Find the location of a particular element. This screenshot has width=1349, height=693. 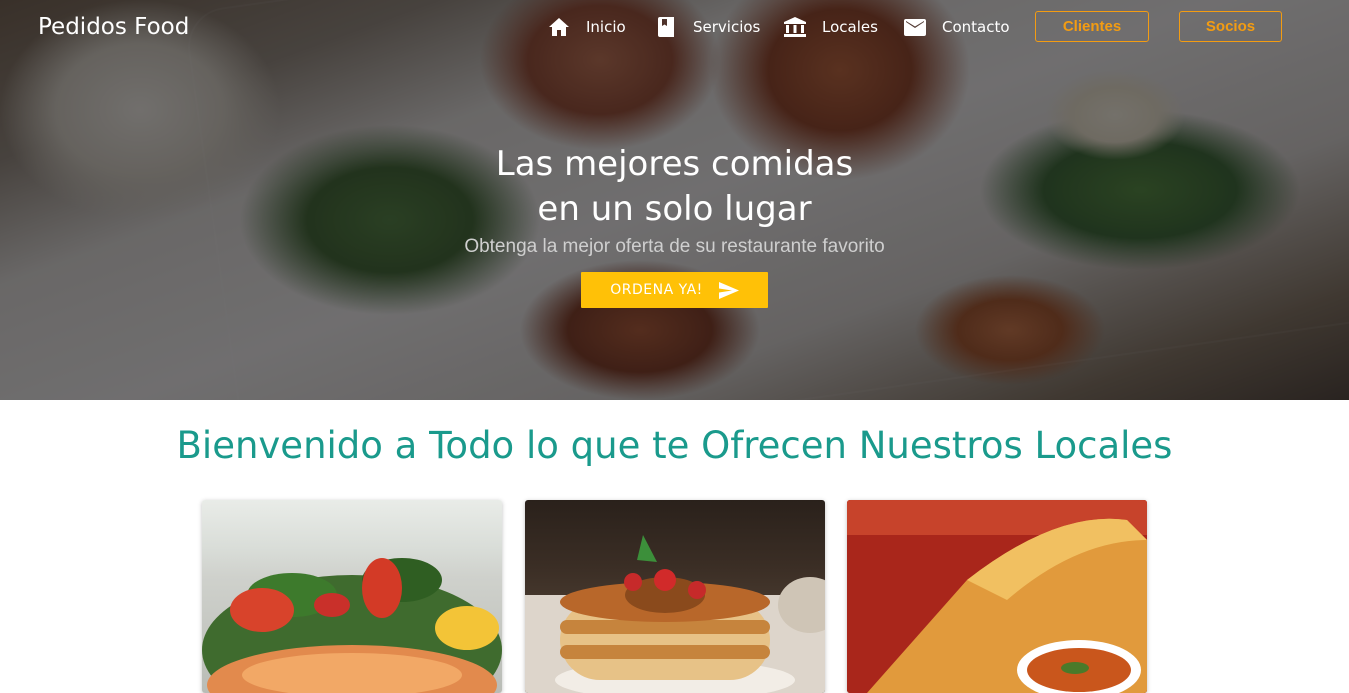

send-icon is located at coordinates (728, 290).